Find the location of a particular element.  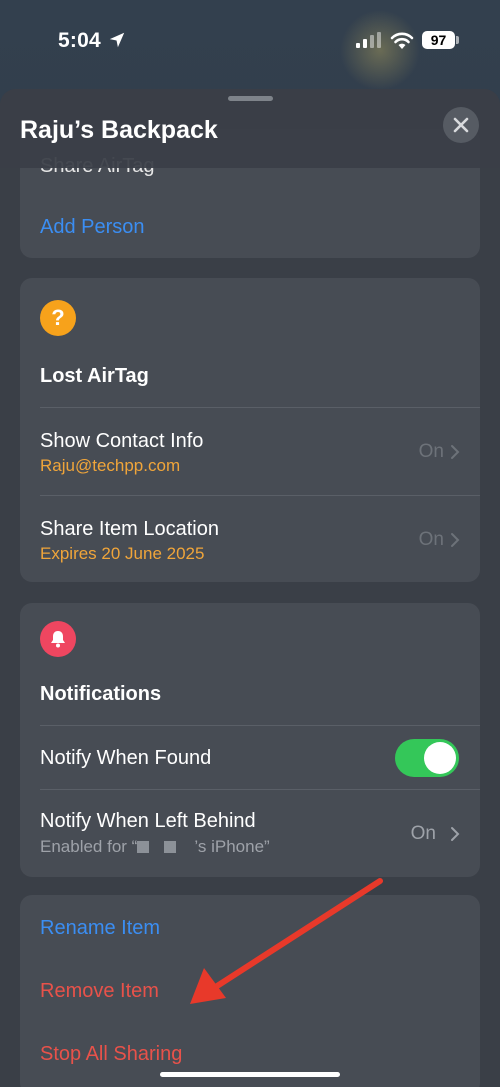

notify-when-found-label: Notify When Found is located at coordinates (126, 758).